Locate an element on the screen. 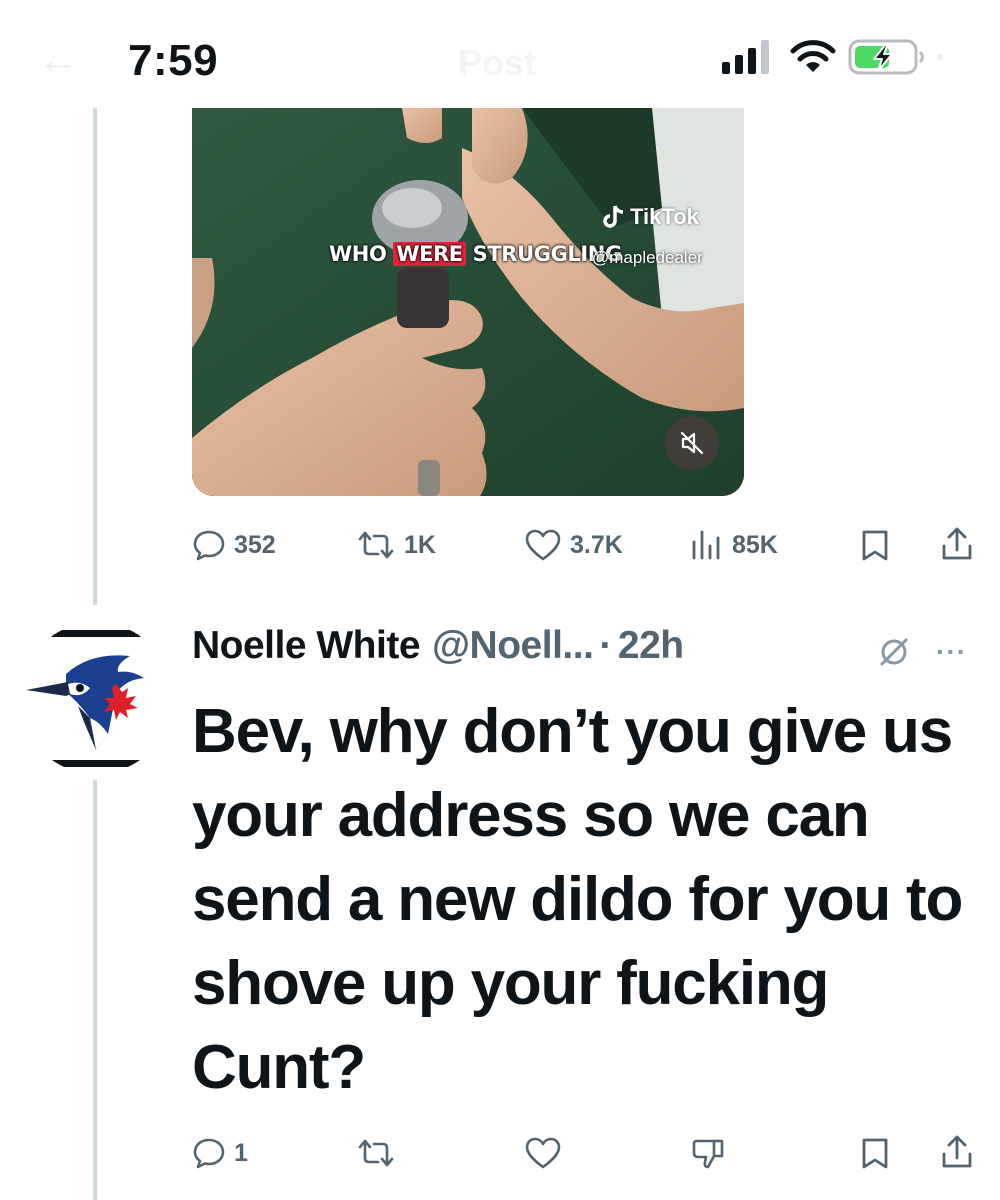  reply-header: Noelle White @Noell... · 22h is located at coordinates (438, 646).